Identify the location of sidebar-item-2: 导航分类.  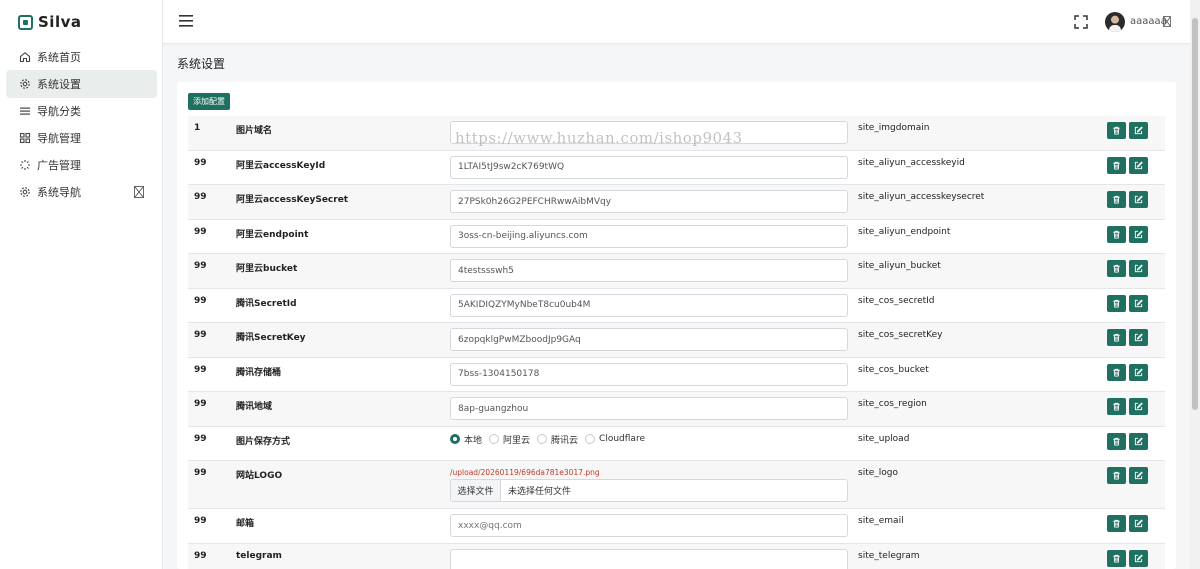
(81, 111).